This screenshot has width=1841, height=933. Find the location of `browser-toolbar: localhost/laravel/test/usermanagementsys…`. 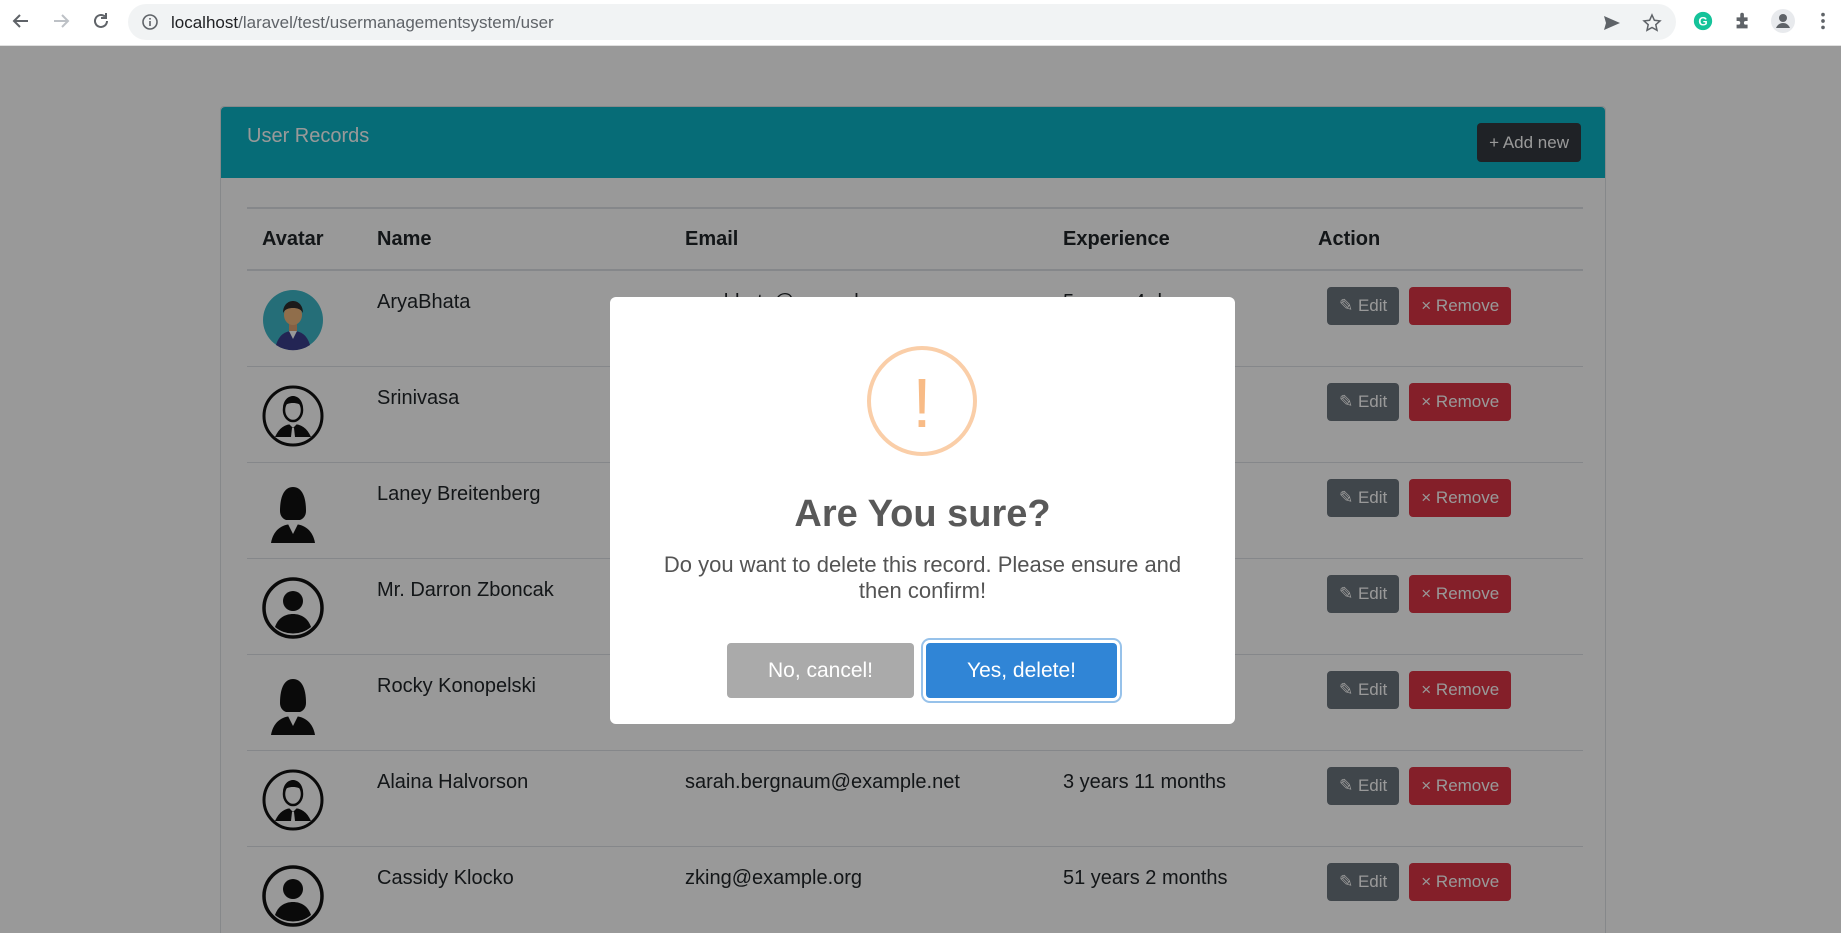

browser-toolbar: localhost/laravel/test/usermanagementsys… is located at coordinates (920, 23).